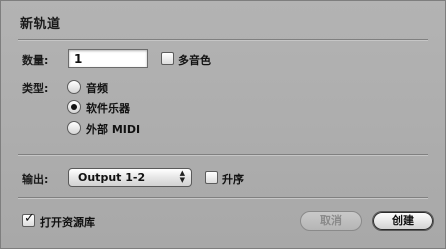  I want to click on checkmark-icon: ✓, so click(29, 218).